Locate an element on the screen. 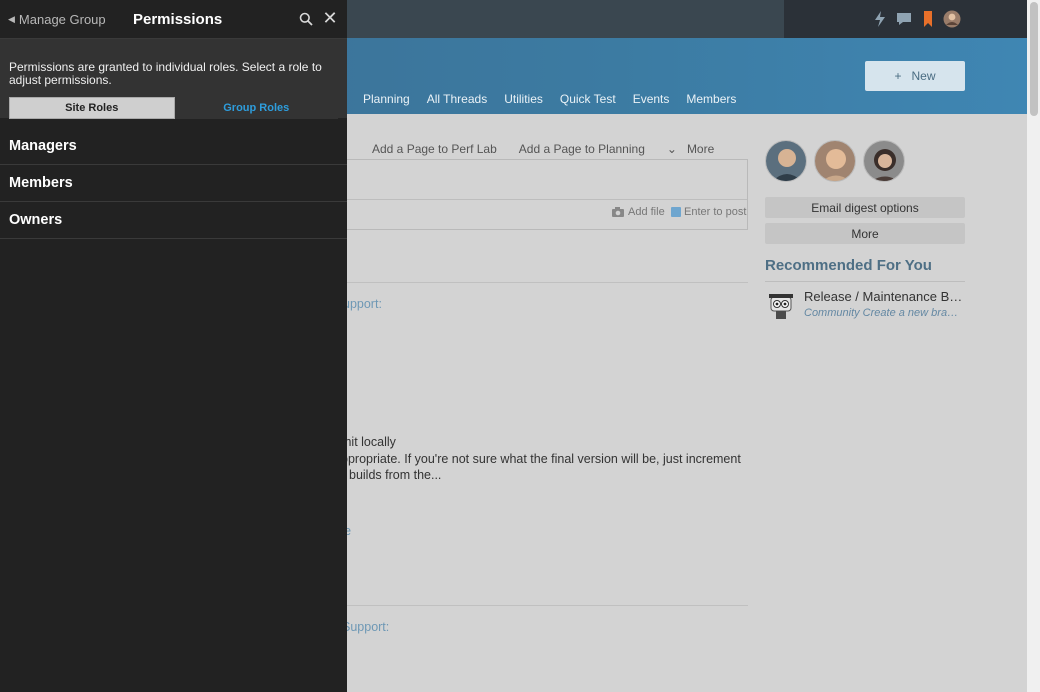  feed-item-text-line: mit locally is located at coordinates (368, 442).